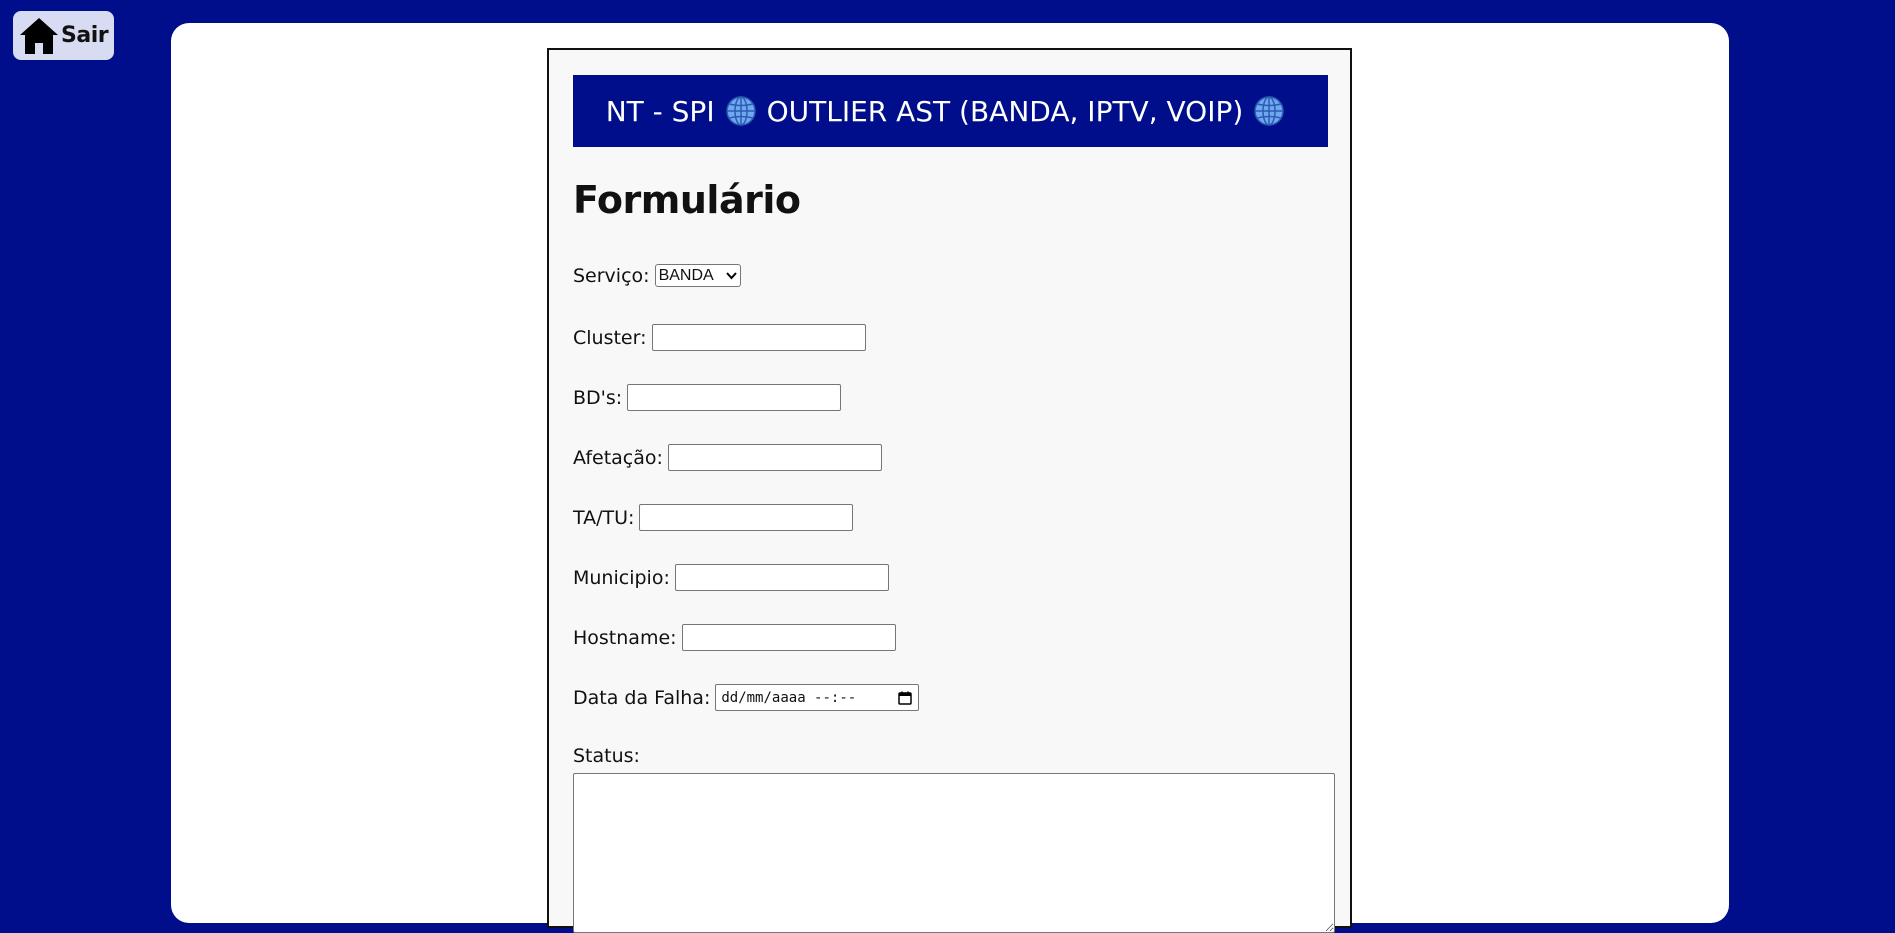 The image size is (1895, 933). I want to click on header-banner: NT - SPI OUTLIER AST (BANDA, IPTV, VOIP), so click(950, 111).